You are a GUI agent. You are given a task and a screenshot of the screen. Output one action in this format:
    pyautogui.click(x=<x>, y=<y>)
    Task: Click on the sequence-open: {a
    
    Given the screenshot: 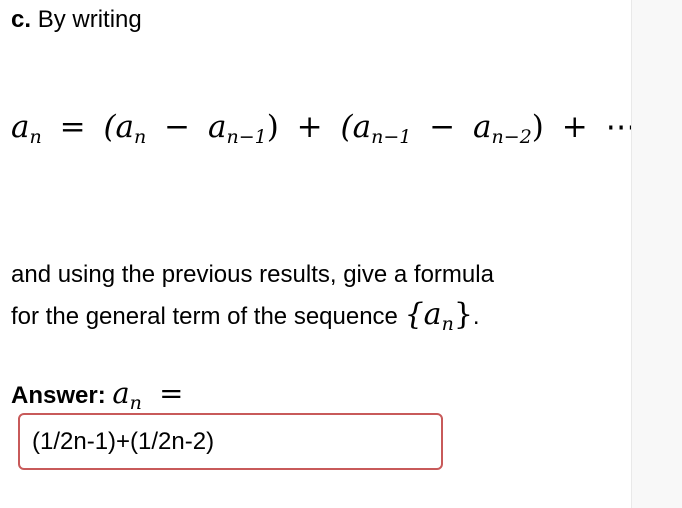 What is the action you would take?
    pyautogui.click(x=423, y=314)
    